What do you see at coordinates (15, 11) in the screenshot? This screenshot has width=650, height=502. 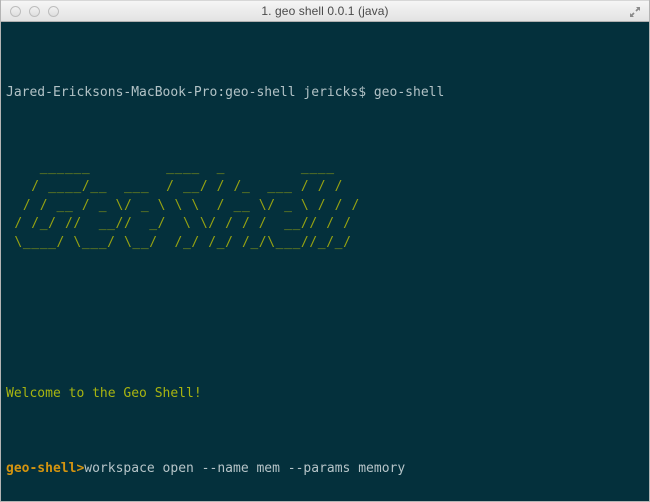 I see `close-button` at bounding box center [15, 11].